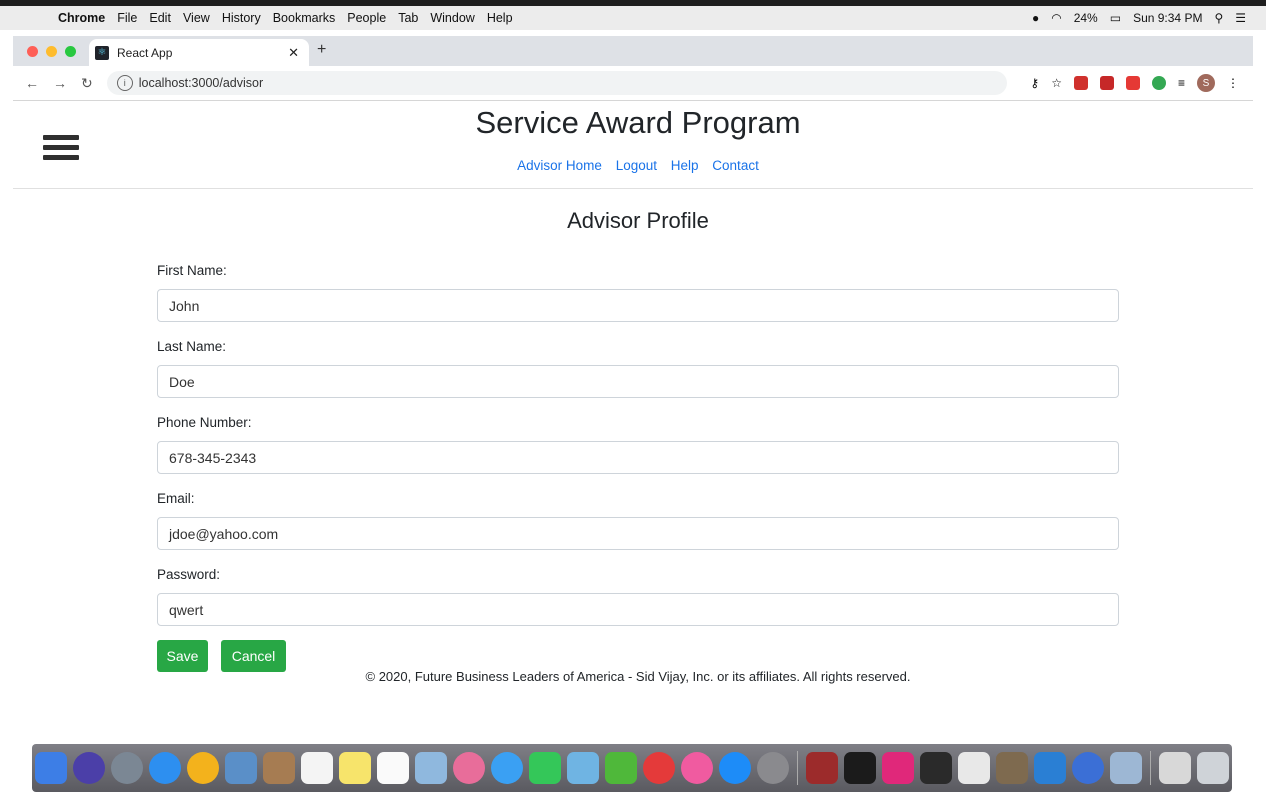 This screenshot has width=1266, height=794. What do you see at coordinates (145, 52) in the screenshot?
I see `tab-title: React App` at bounding box center [145, 52].